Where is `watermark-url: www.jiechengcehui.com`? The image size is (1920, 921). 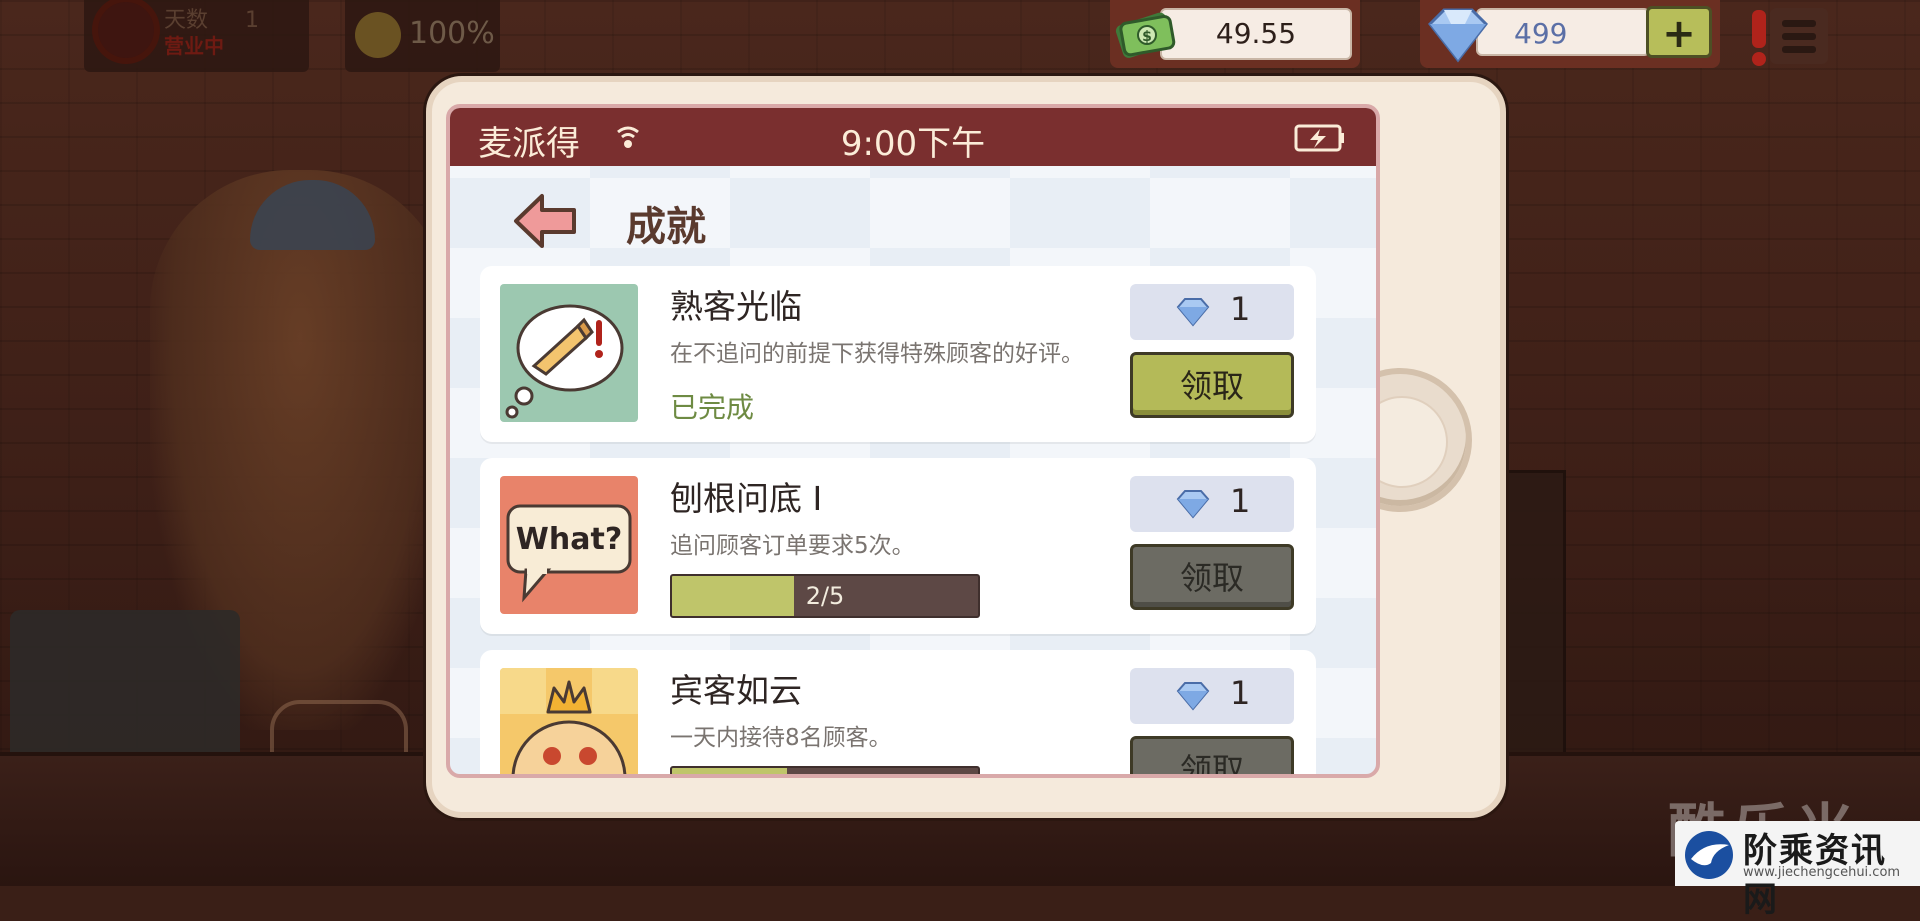
watermark-url: www.jiechengcehui.com is located at coordinates (1822, 872).